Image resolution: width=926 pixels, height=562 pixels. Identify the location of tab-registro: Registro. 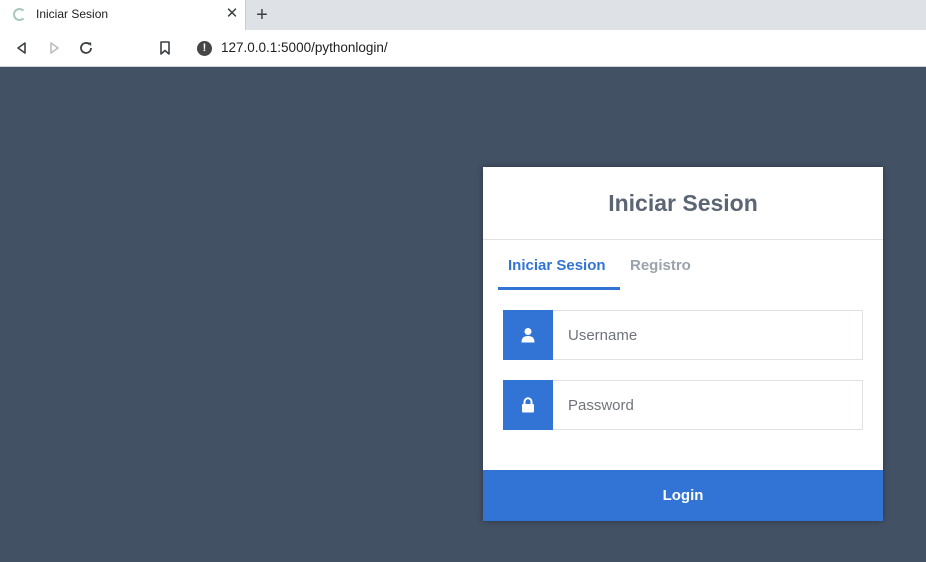
(660, 273).